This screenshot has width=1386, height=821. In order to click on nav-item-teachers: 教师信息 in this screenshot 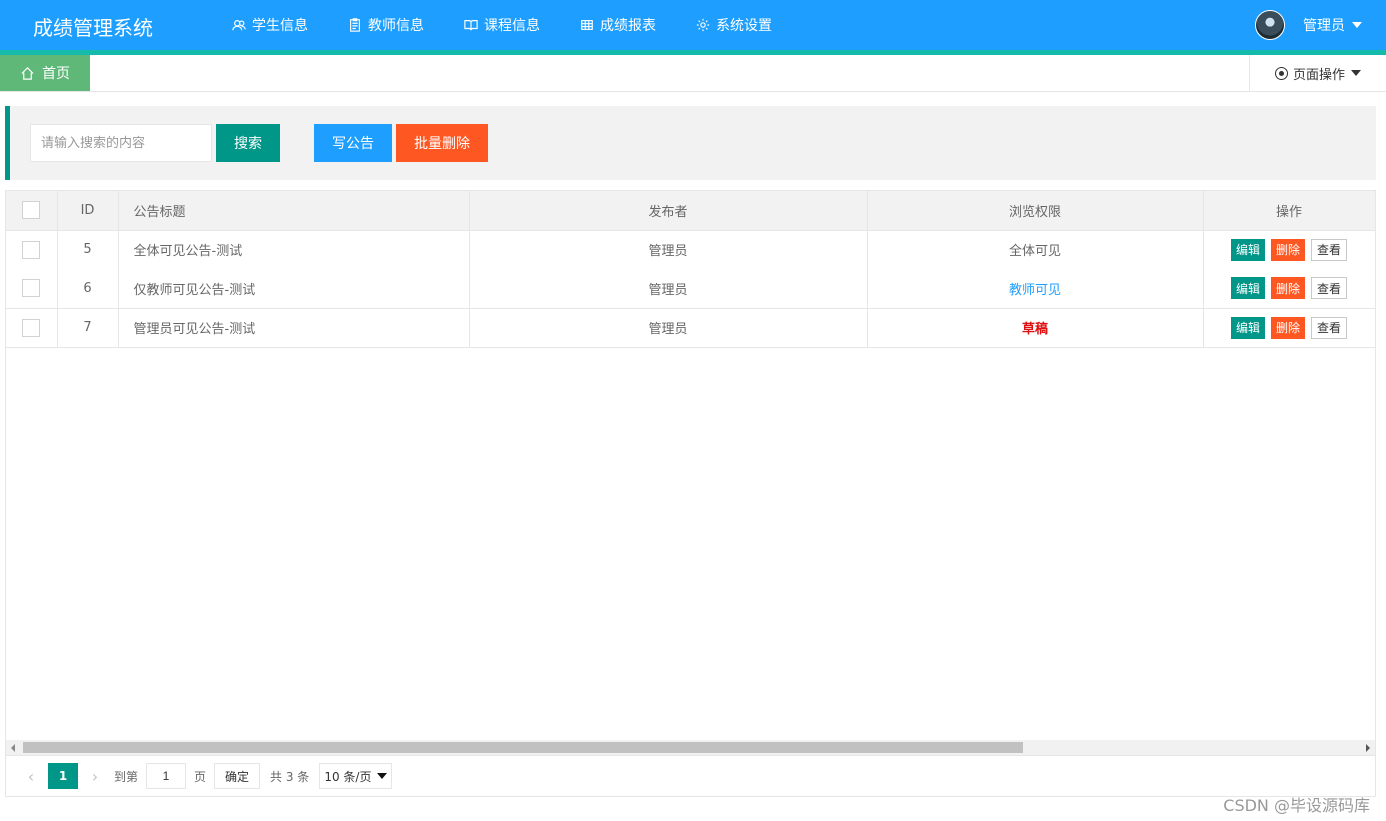, I will do `click(386, 25)`.